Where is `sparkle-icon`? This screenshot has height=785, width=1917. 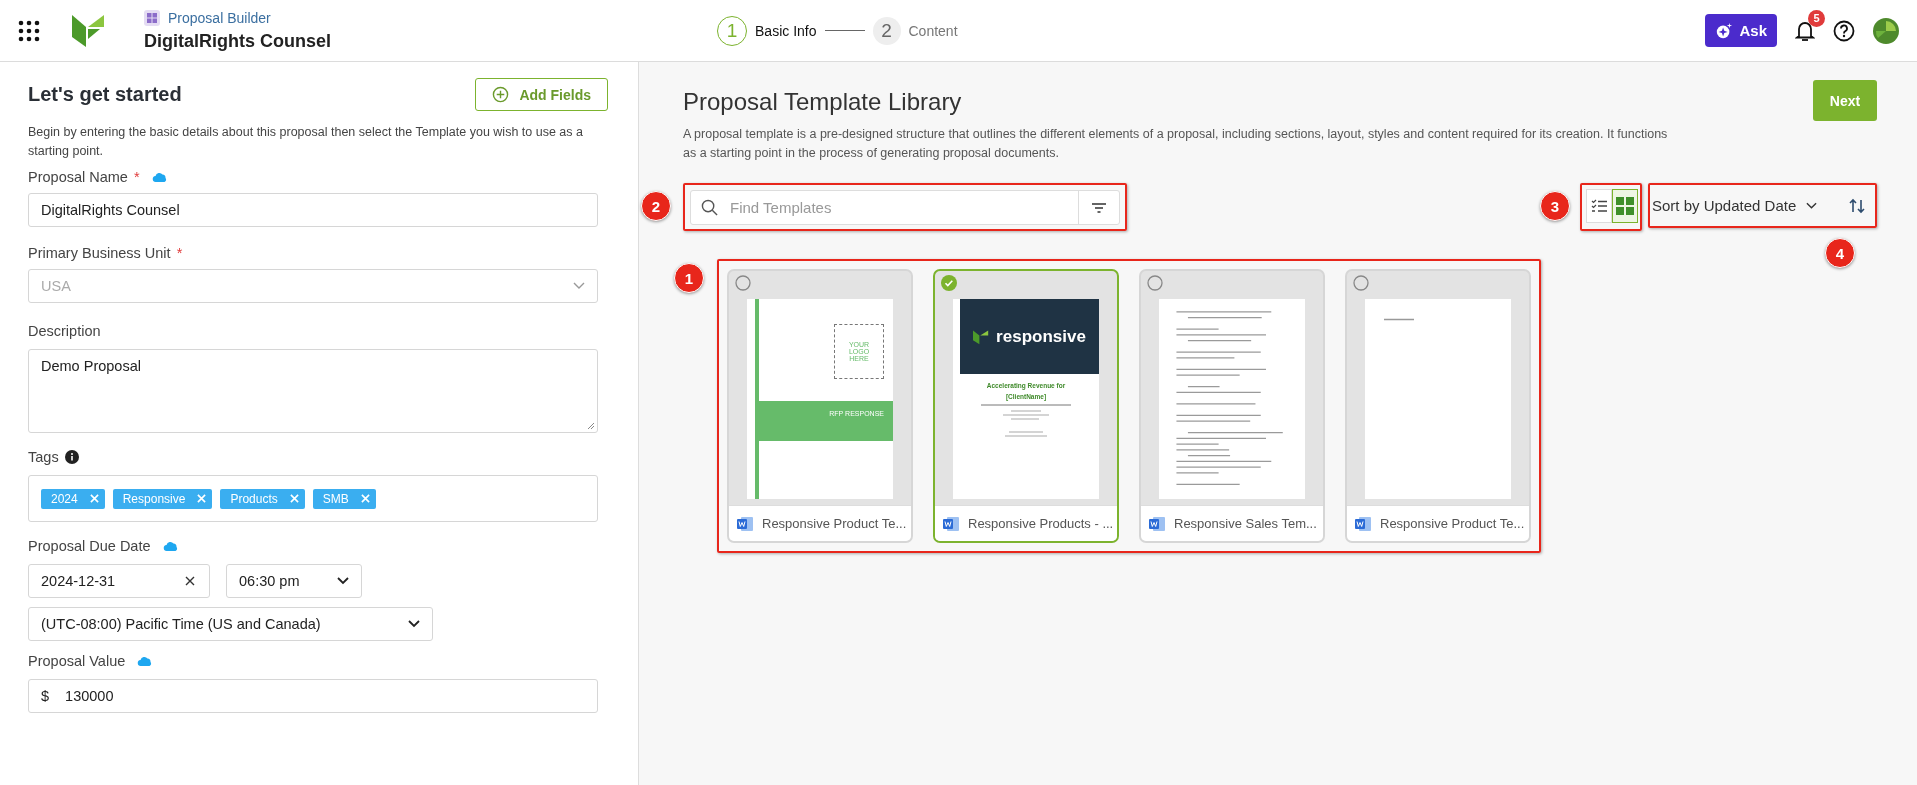 sparkle-icon is located at coordinates (1724, 30).